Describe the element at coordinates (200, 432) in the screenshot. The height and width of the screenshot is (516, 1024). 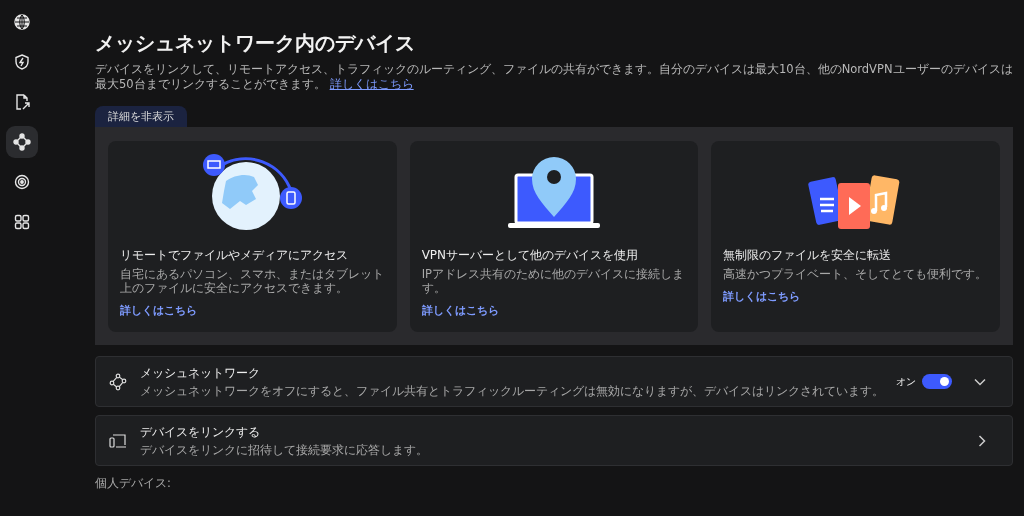
I see `setting-title: デバイスをリンクする` at that location.